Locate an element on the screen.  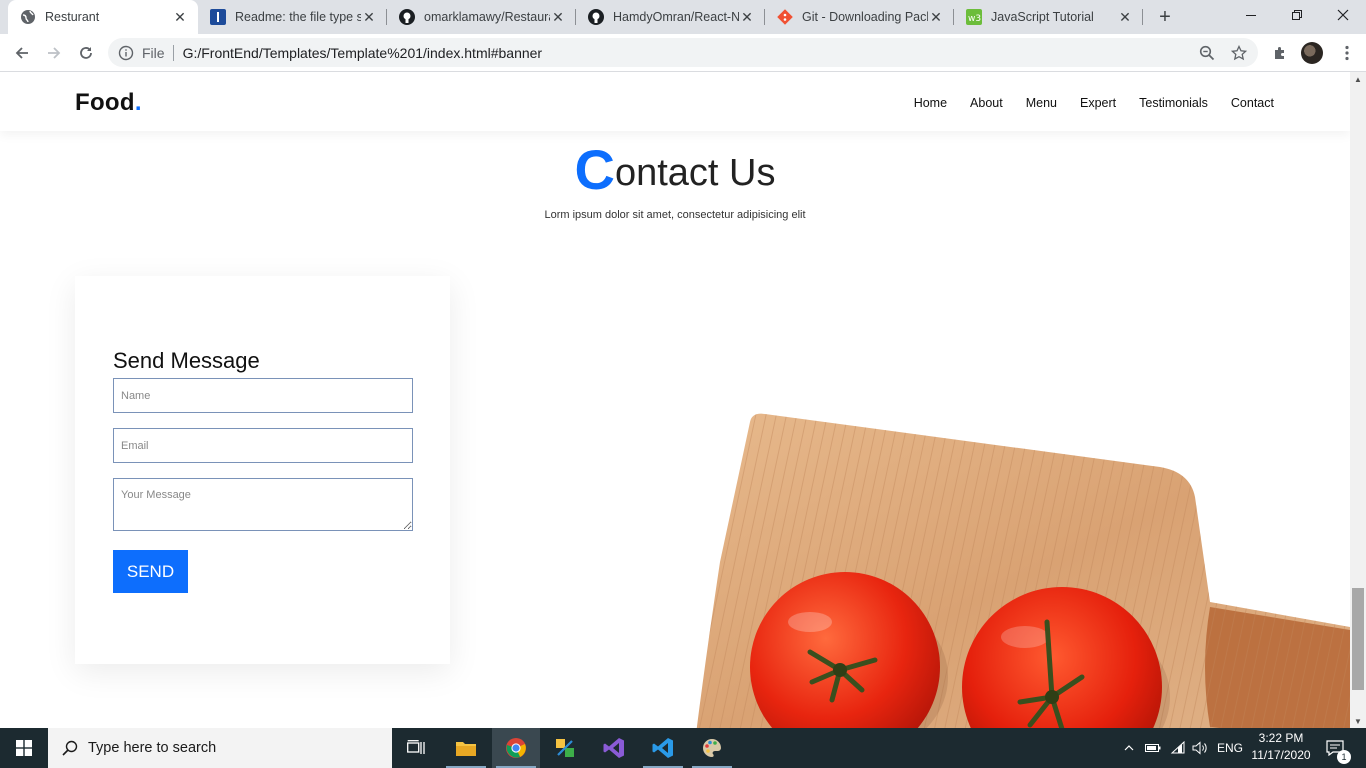
profile-avatar is located at coordinates (1312, 53).